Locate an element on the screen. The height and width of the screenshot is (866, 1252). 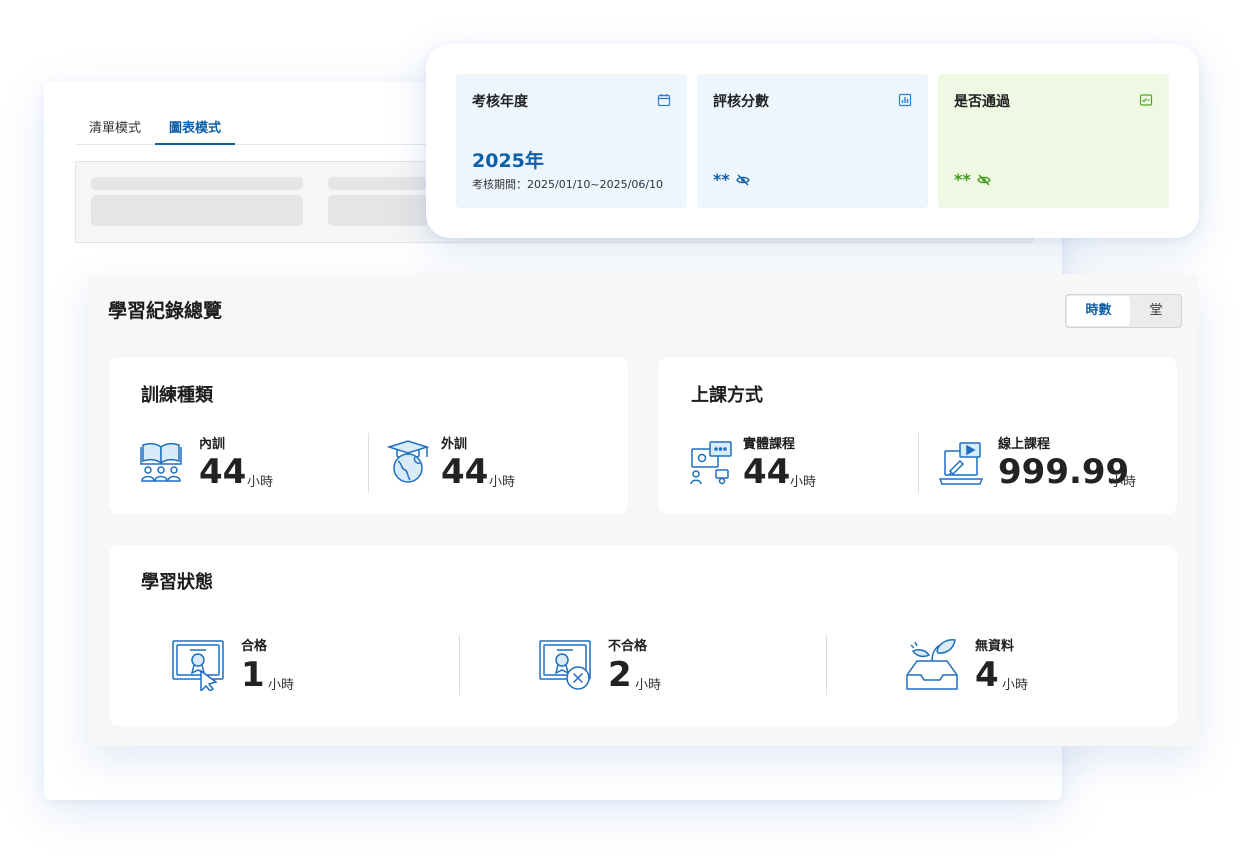
review-pass-masked: ** is located at coordinates (972, 179).